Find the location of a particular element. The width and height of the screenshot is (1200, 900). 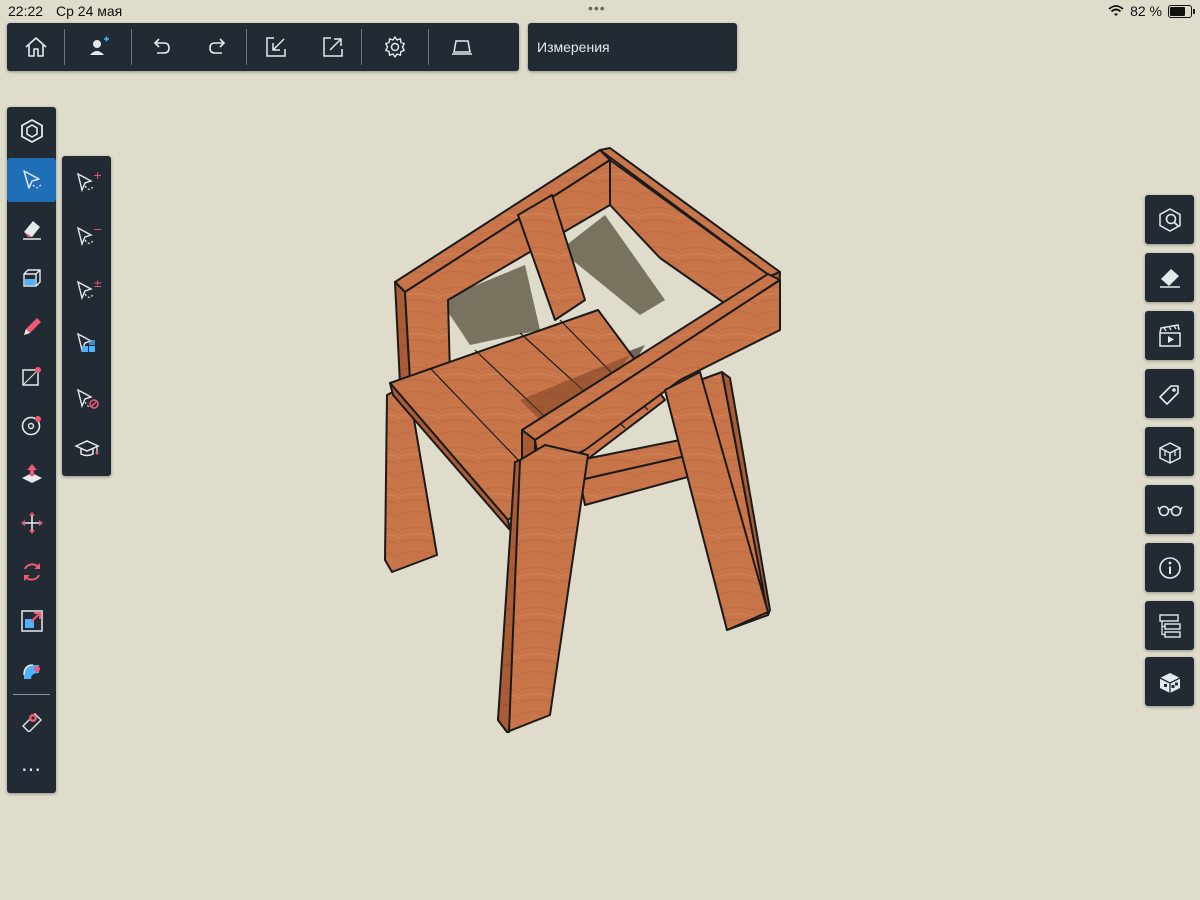

more-tools-label: ⋯ is located at coordinates (31, 769).